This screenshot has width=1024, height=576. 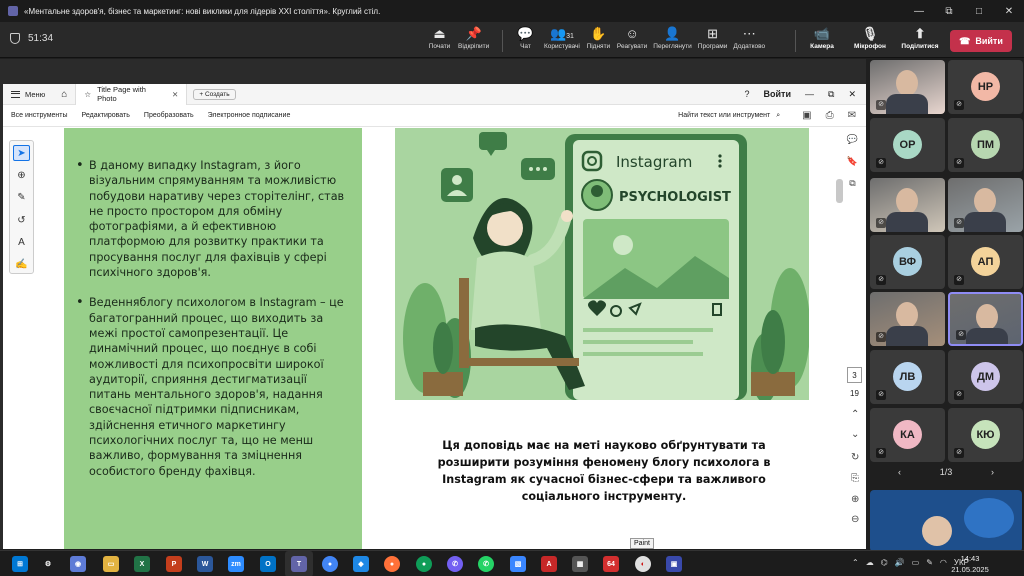 What do you see at coordinates (985, 435) in the screenshot?
I see `participant-tile: КЮ ⊘` at bounding box center [985, 435].